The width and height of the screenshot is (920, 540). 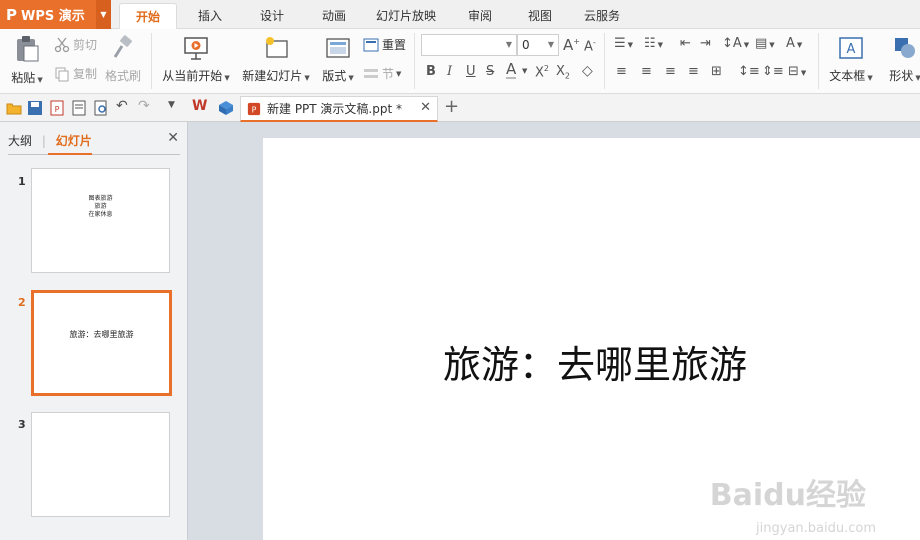 I want to click on cube-icon, so click(x=226, y=108).